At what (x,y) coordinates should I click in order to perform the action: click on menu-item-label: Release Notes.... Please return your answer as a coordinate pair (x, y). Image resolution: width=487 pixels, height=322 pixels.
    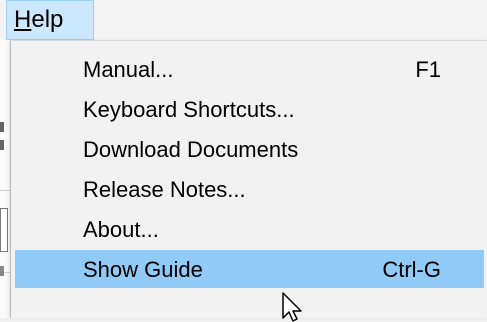
    Looking at the image, I should click on (164, 189).